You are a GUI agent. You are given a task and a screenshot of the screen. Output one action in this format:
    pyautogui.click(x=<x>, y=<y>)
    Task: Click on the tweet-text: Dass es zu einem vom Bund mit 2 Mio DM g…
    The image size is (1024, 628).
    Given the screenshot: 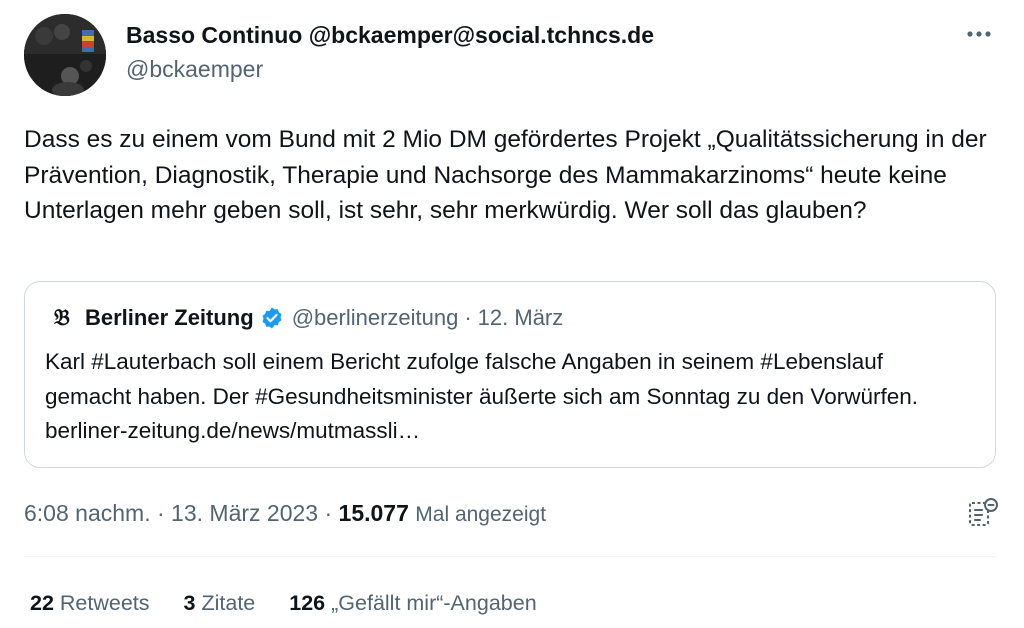 What is the action you would take?
    pyautogui.click(x=505, y=175)
    